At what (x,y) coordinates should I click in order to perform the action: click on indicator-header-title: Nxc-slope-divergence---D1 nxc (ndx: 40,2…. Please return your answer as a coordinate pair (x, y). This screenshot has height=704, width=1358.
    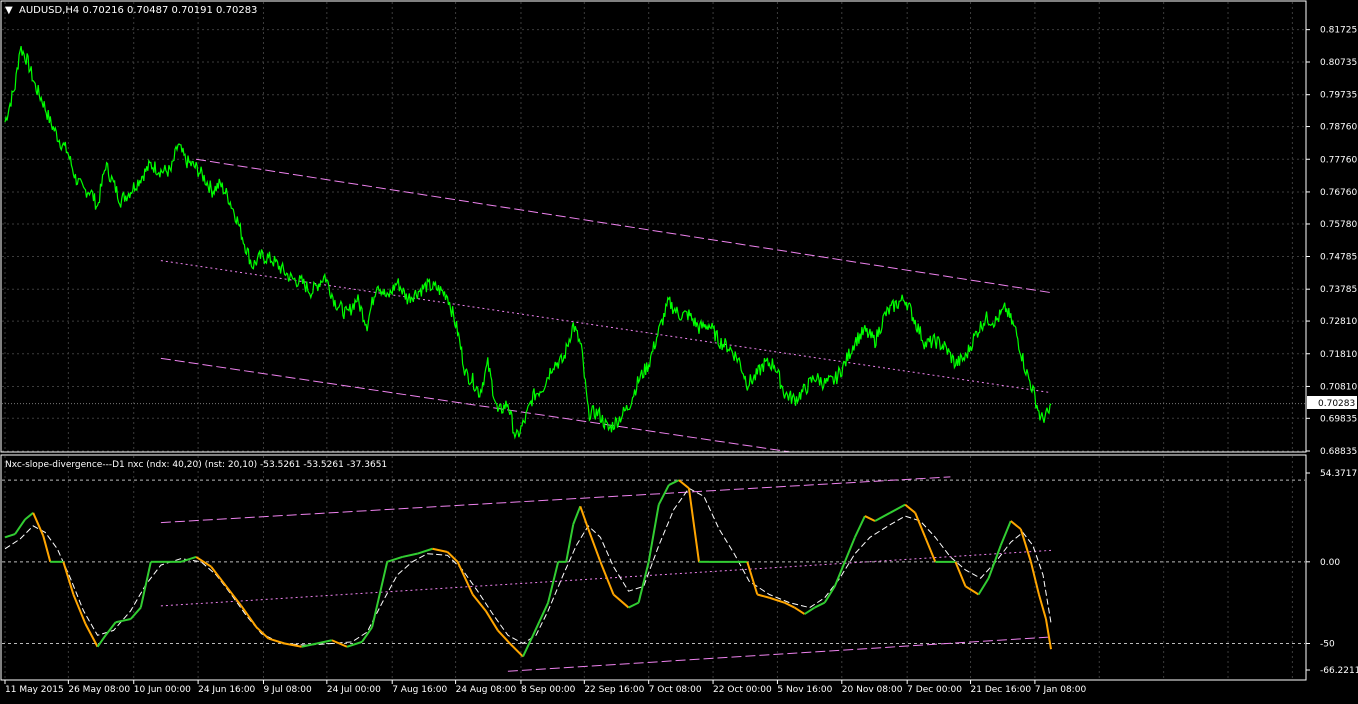
    Looking at the image, I should click on (196, 465).